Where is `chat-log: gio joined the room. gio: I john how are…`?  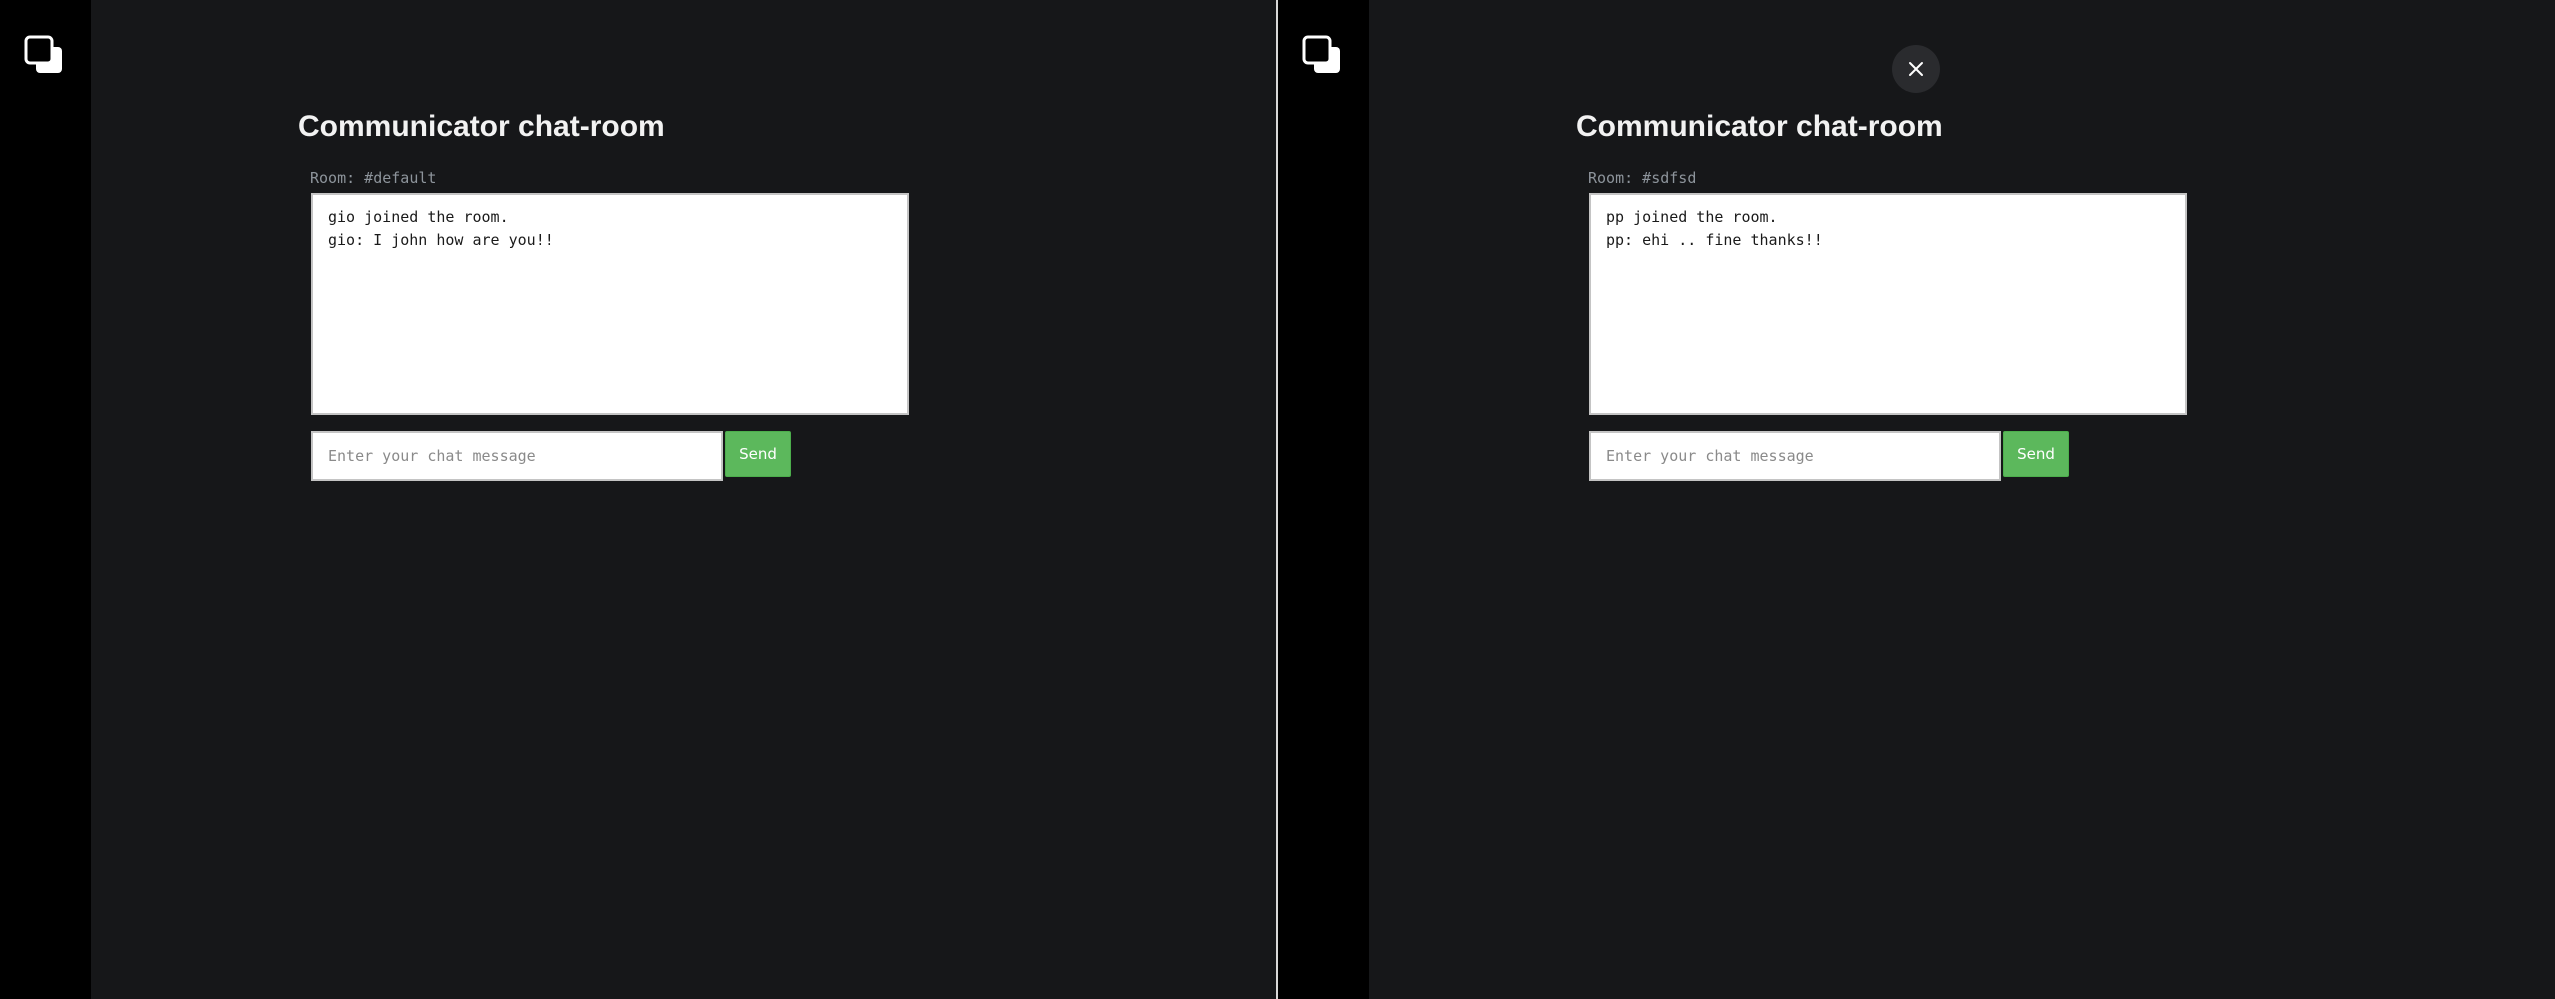 chat-log: gio joined the room. gio: I john how are… is located at coordinates (610, 304).